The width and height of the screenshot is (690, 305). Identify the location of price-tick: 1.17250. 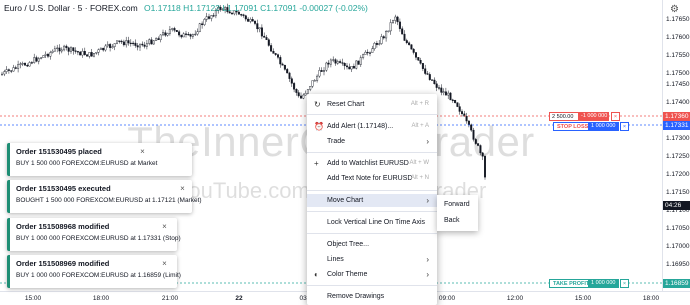
(678, 156).